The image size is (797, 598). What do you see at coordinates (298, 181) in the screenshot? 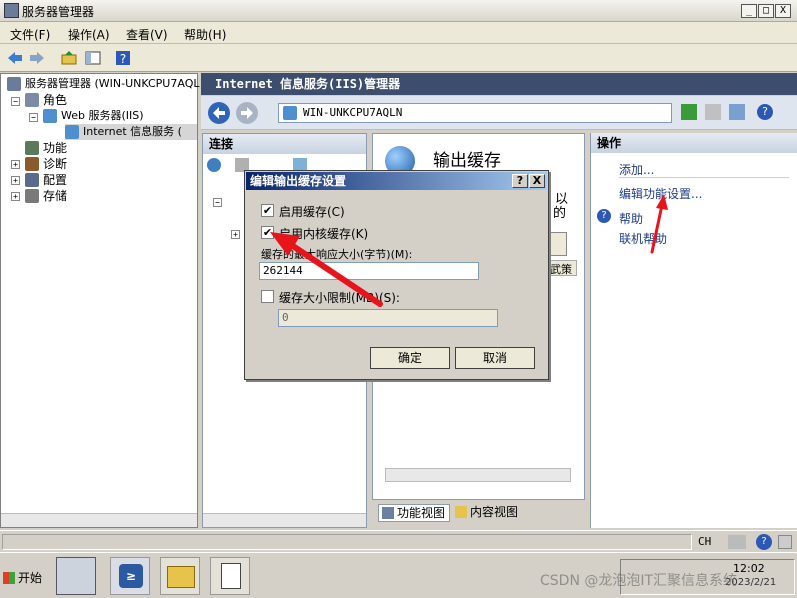
I see `dialog-title: 编辑输出缓存设置` at bounding box center [298, 181].